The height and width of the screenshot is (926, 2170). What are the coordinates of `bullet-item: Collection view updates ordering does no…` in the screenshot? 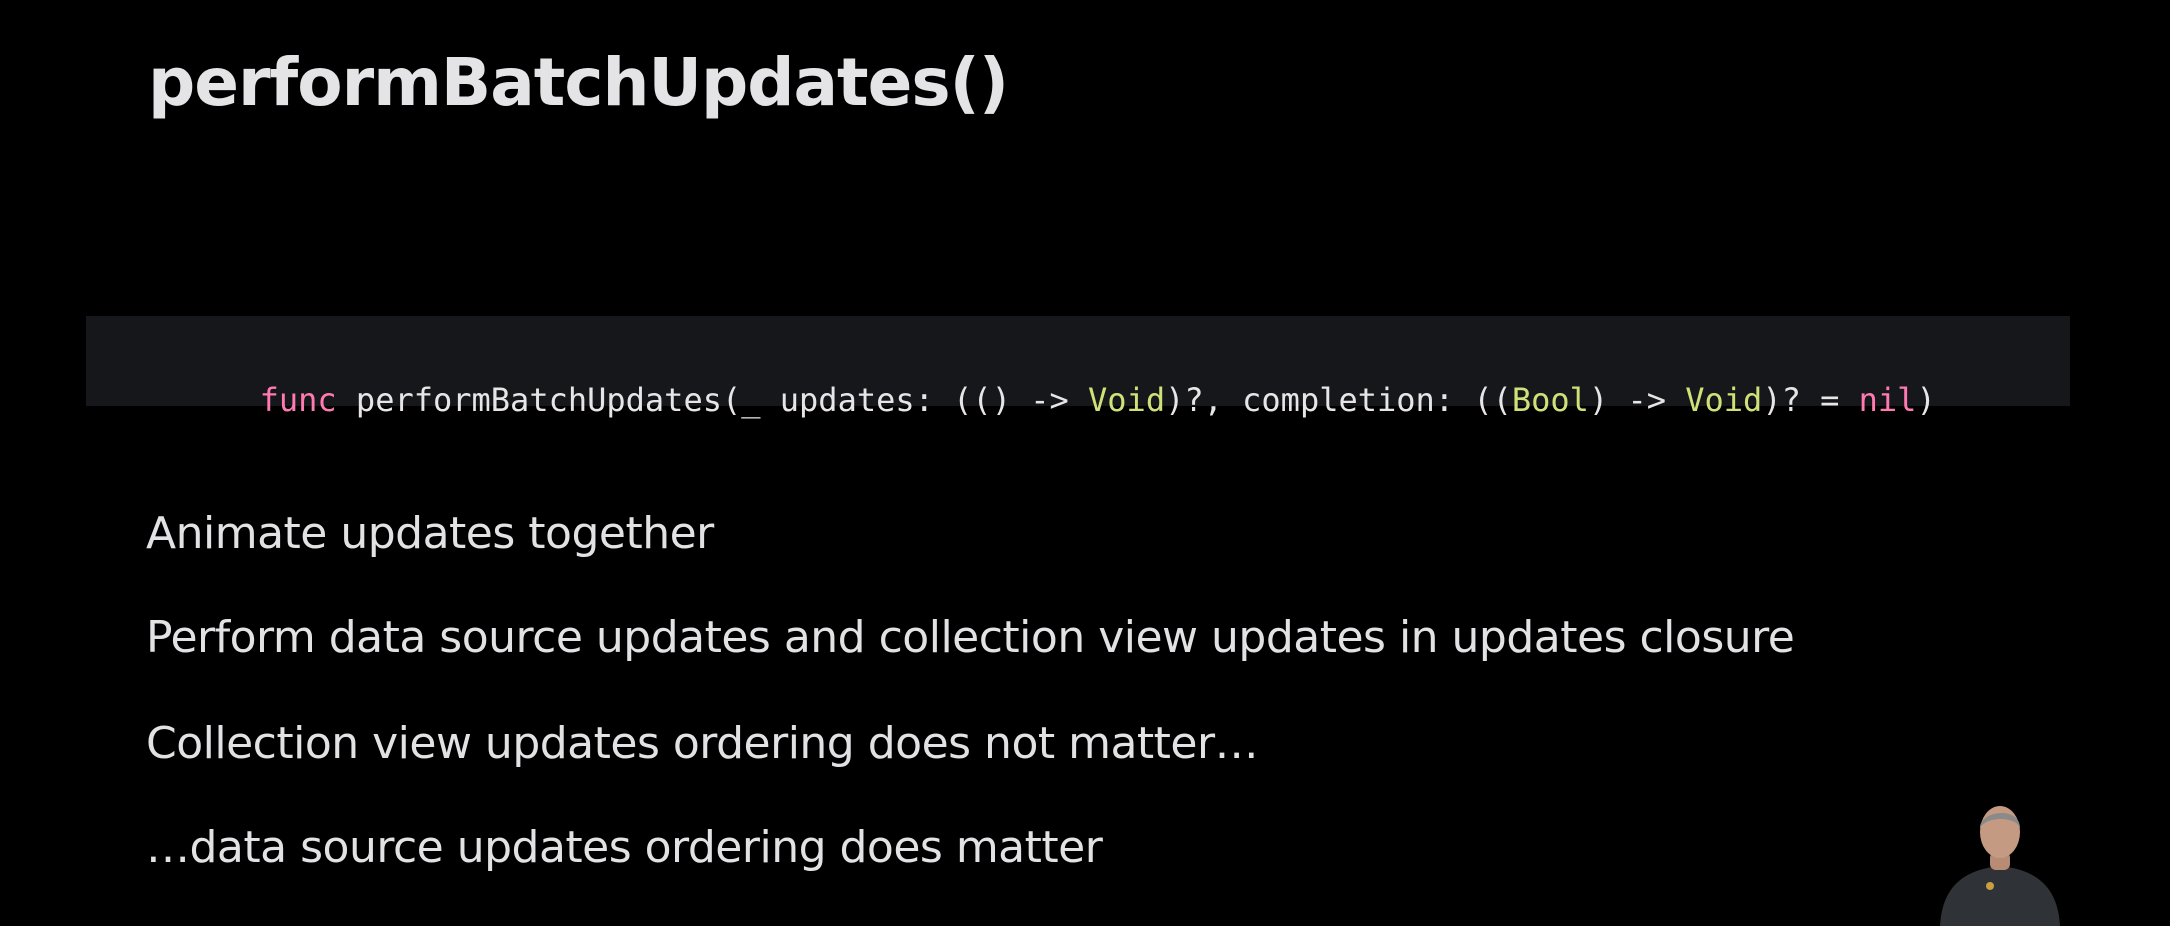 It's located at (702, 743).